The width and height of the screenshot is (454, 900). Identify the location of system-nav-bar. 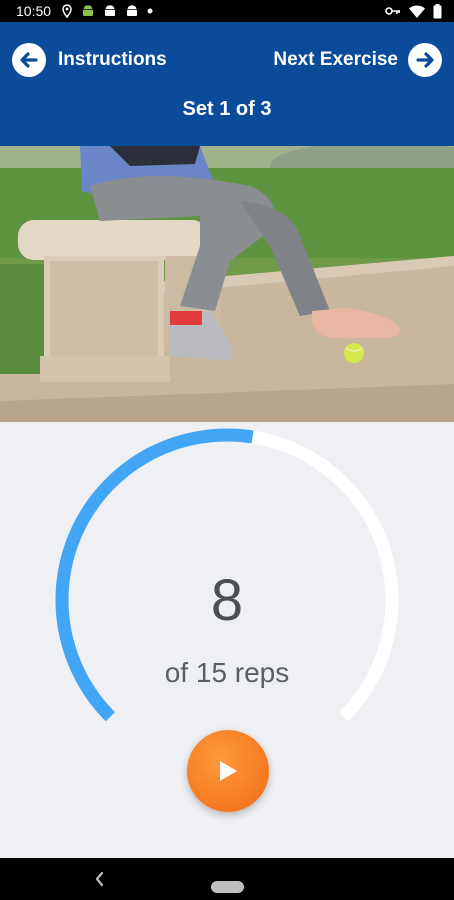
(227, 879).